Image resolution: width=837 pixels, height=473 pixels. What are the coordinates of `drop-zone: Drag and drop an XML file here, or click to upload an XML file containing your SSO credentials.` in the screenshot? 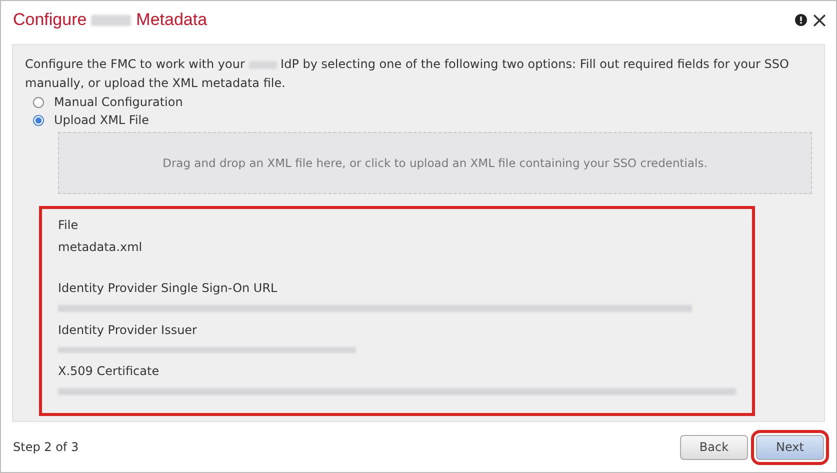 It's located at (435, 163).